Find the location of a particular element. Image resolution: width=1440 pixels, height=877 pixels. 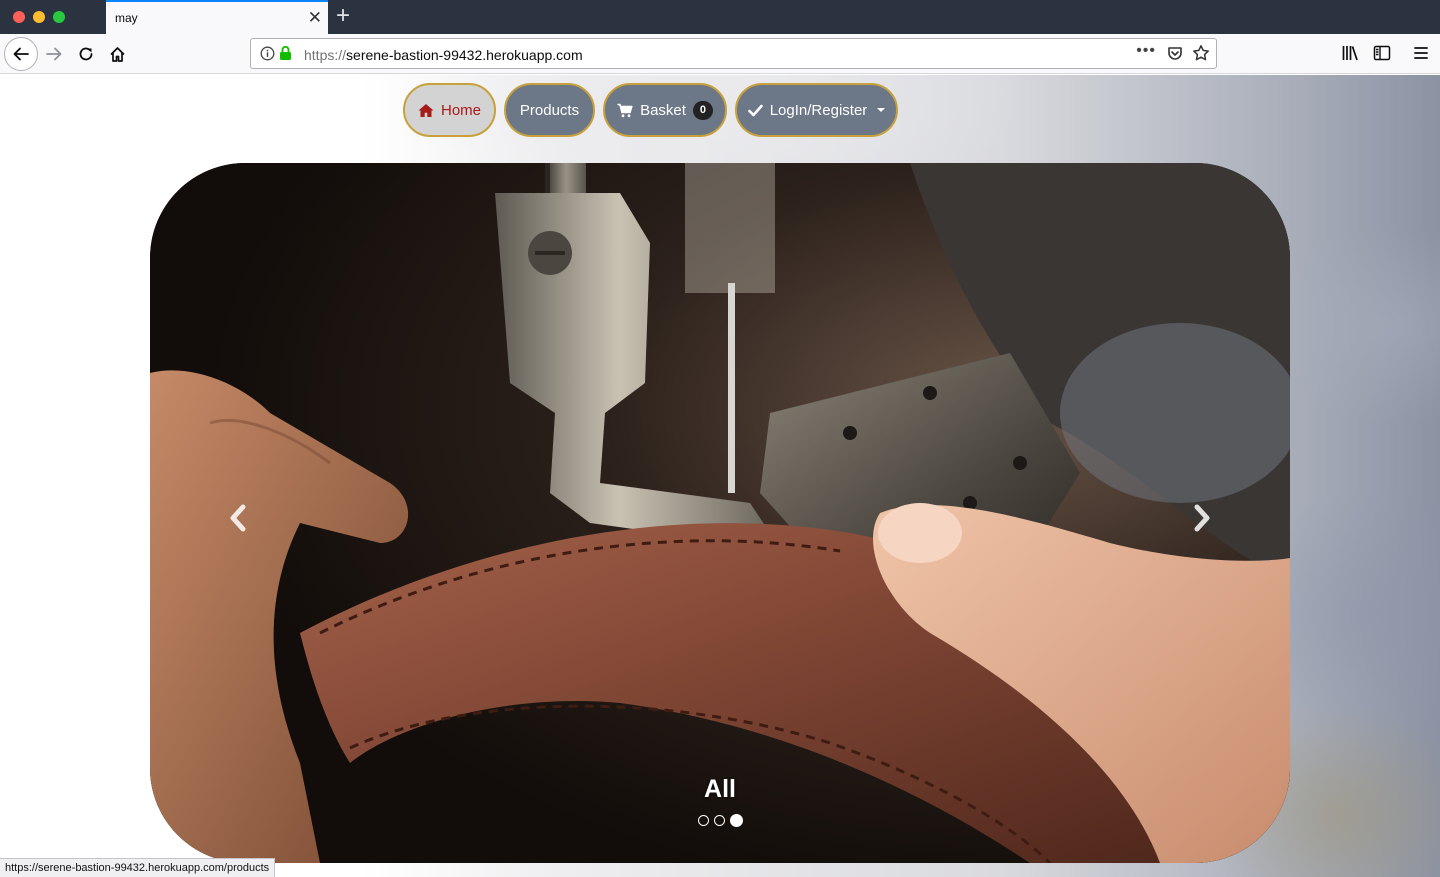

url-host: serene-bastion-99432.herokuapp.com is located at coordinates (464, 55).